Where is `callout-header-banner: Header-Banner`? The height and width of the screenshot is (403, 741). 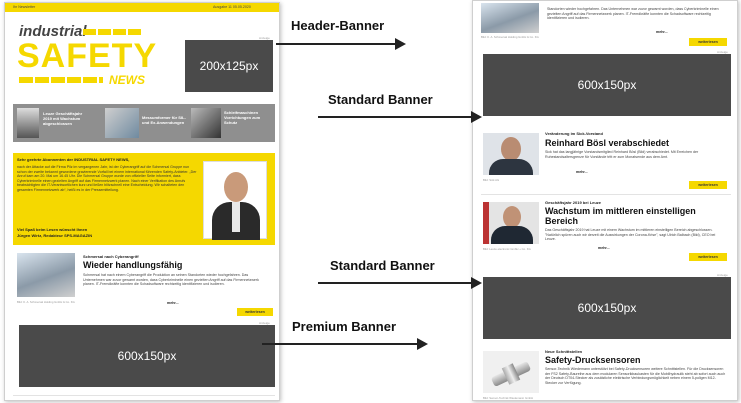
callout-header-banner: Header-Banner is located at coordinates (338, 25).